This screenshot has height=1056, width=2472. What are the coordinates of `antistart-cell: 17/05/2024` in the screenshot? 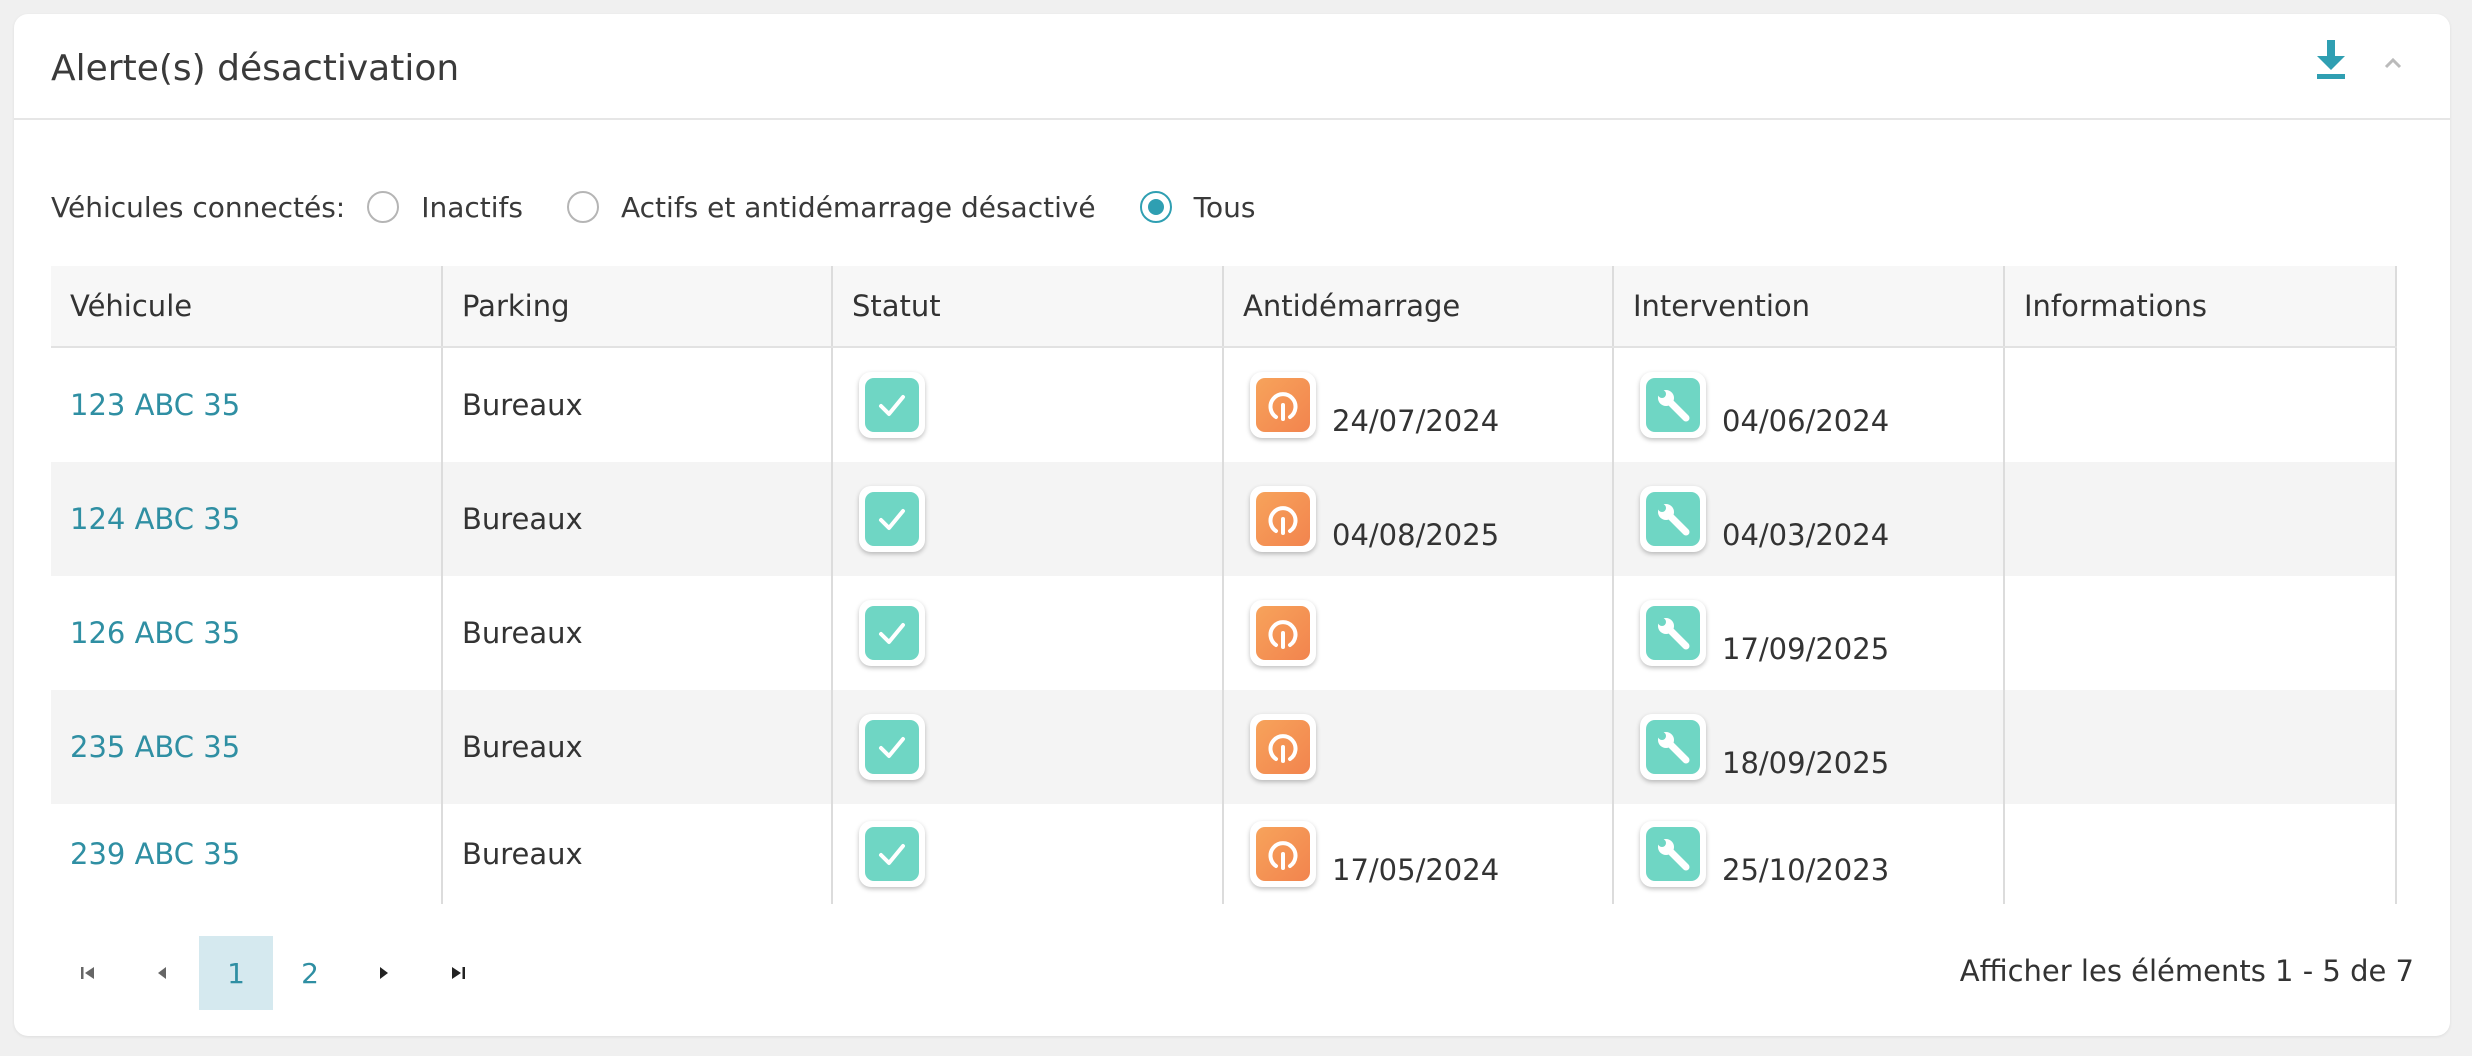 It's located at (1418, 854).